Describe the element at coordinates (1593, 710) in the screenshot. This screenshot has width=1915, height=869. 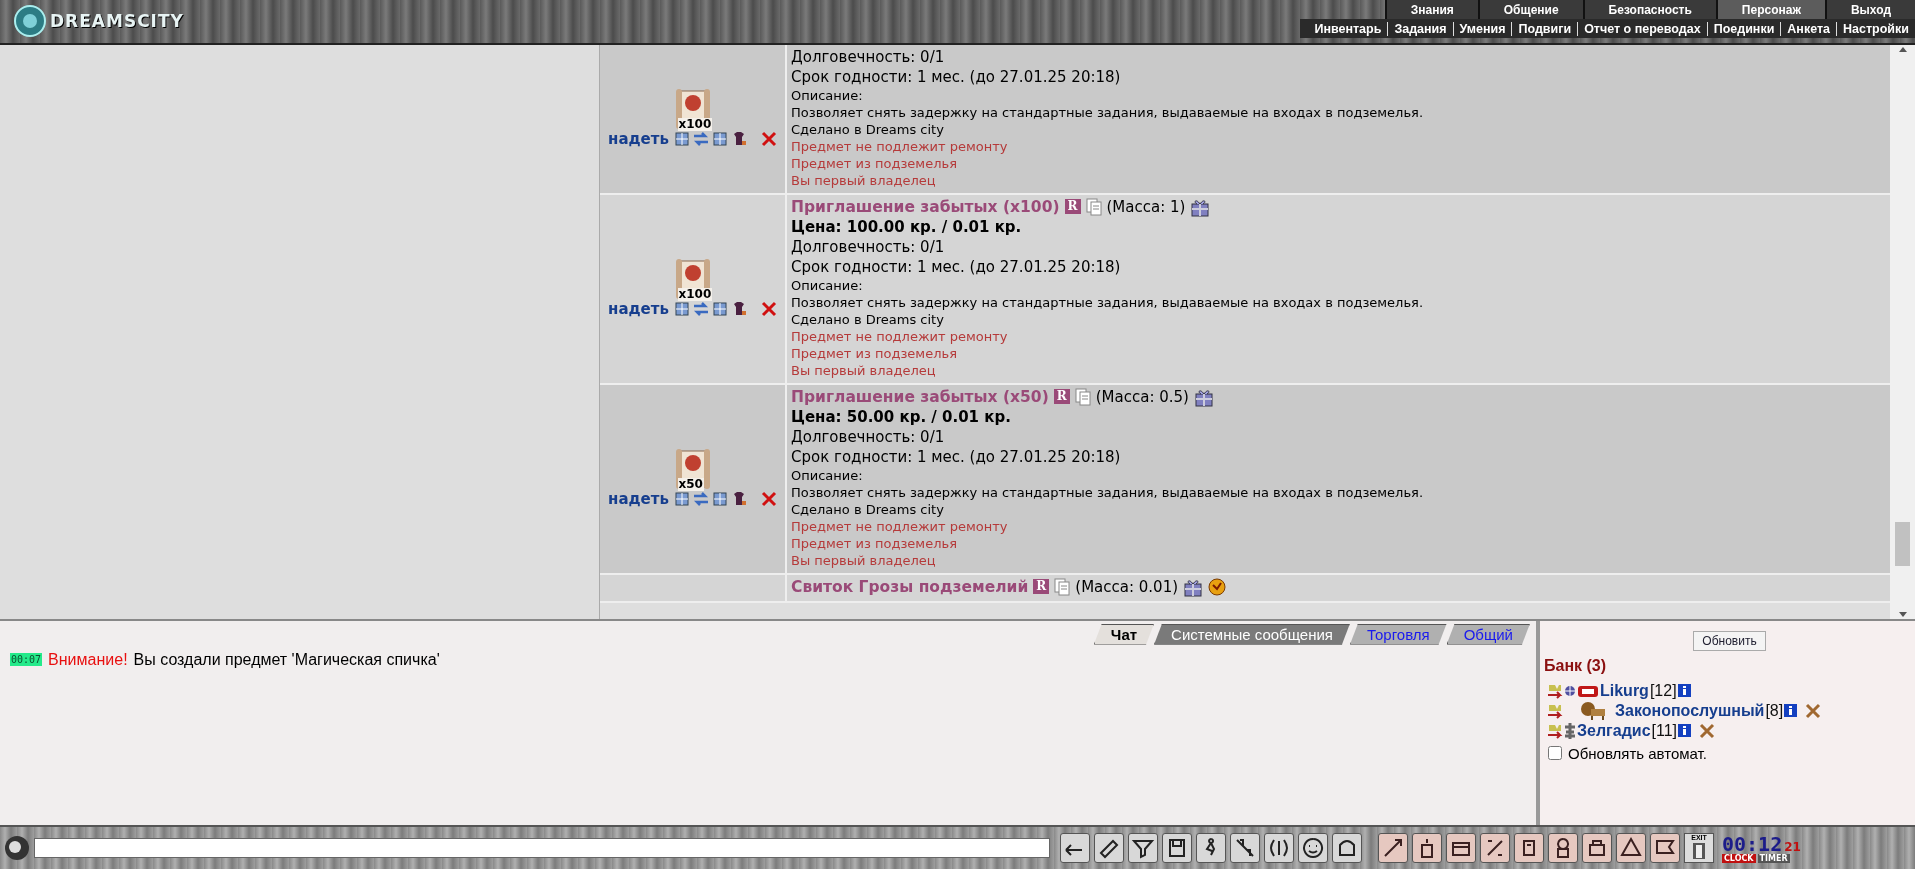
I see `lion-icon` at that location.